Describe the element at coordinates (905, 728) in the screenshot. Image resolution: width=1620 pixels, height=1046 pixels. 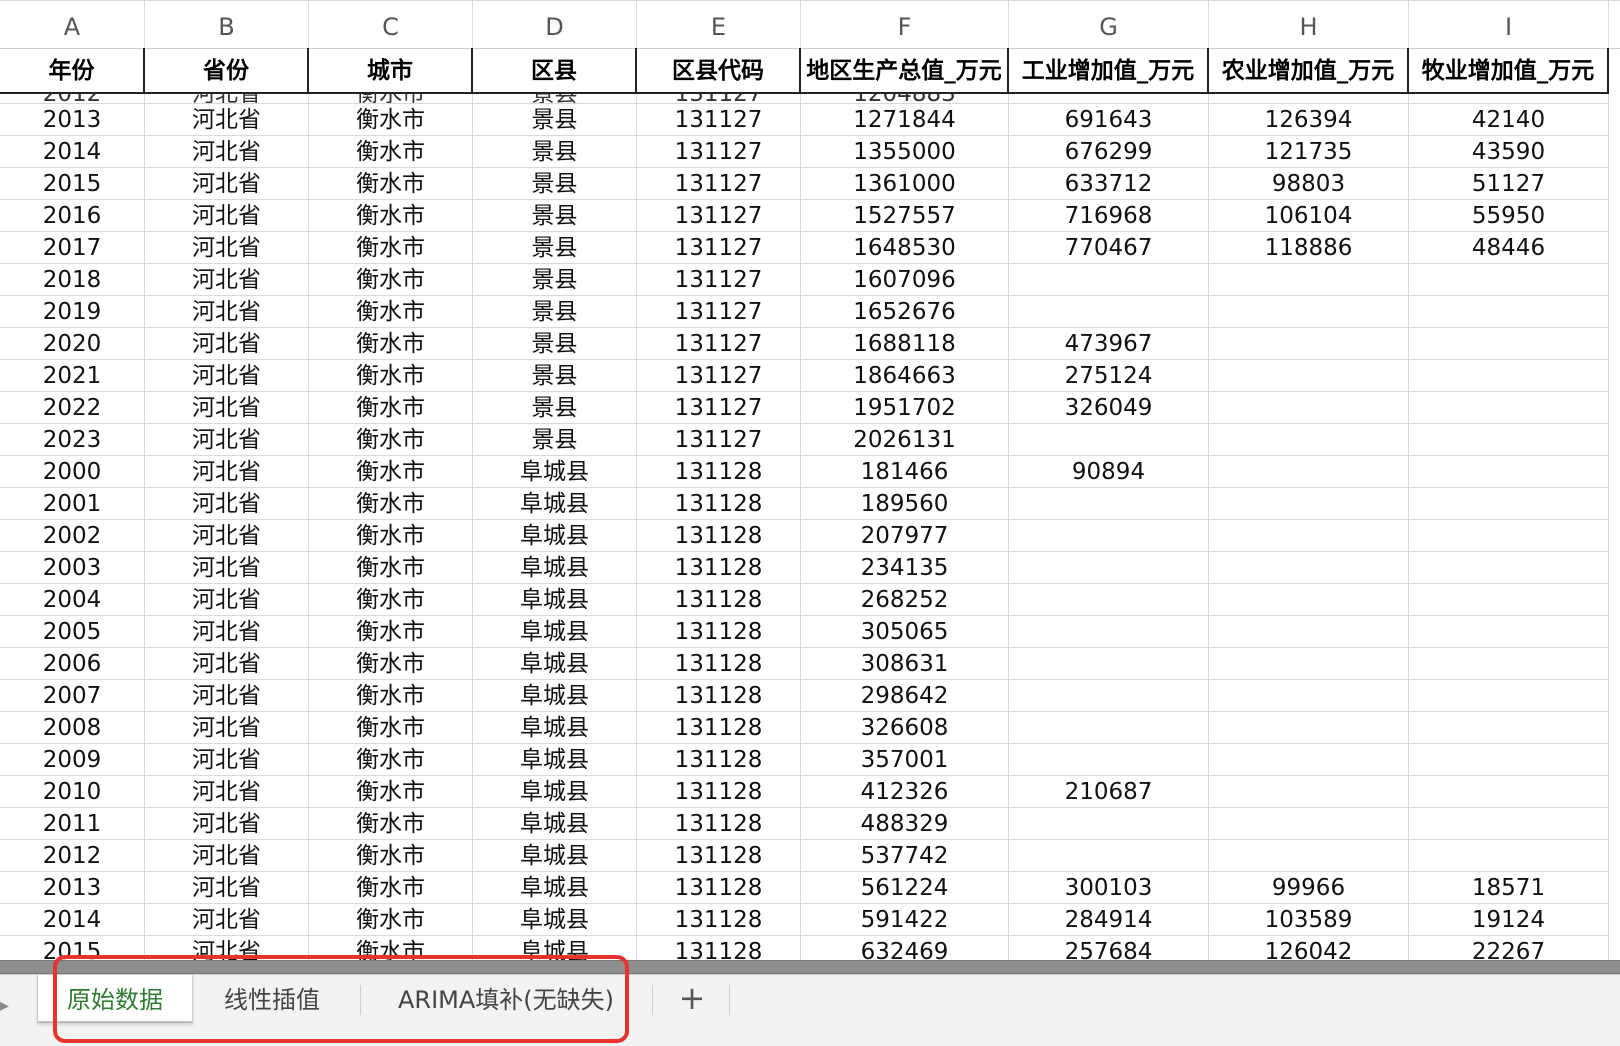
I see `cell-gdp: 326608` at that location.